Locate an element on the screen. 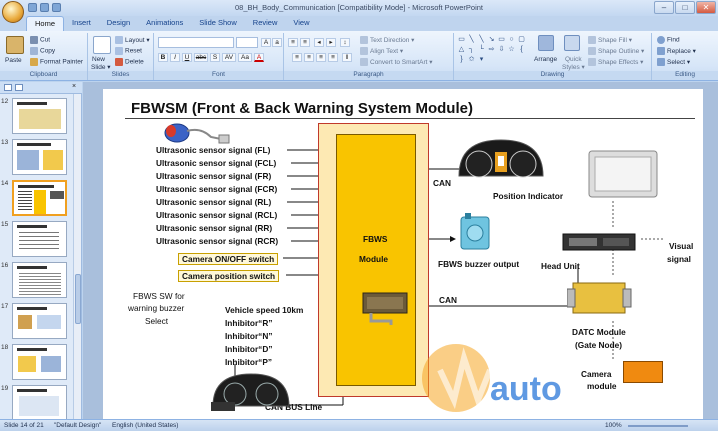 This screenshot has width=718, height=431. arrange-button: Arrange is located at coordinates (545, 59).